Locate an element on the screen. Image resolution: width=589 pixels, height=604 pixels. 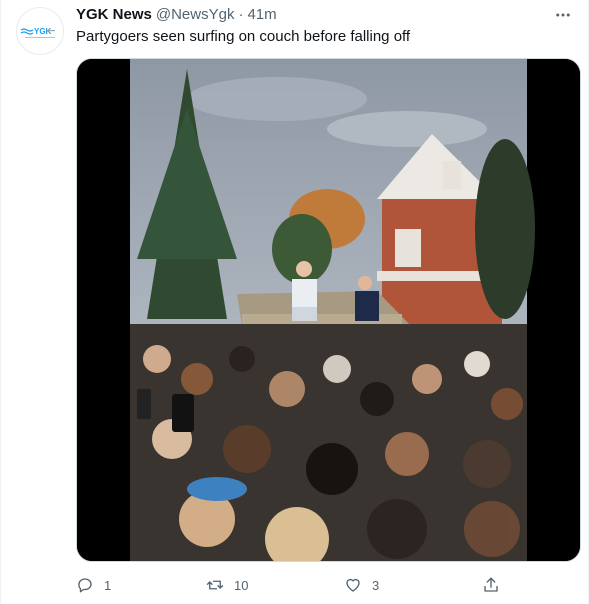
like-icon is located at coordinates (353, 585).